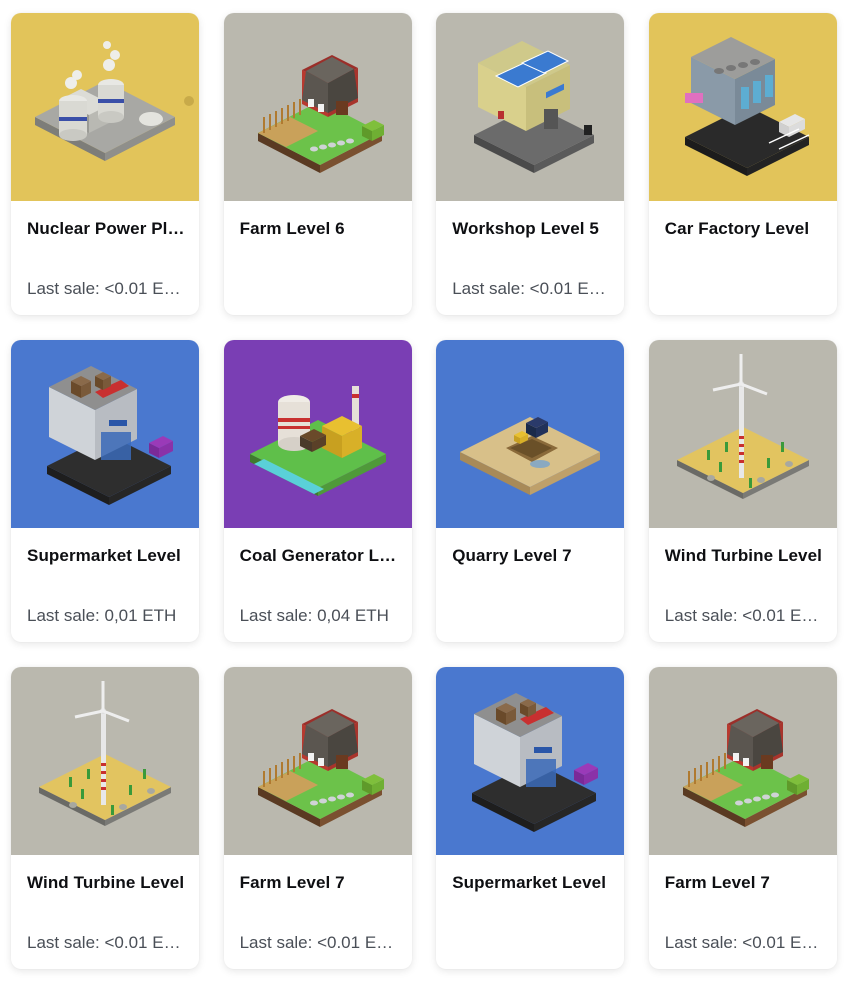 This screenshot has width=850, height=984. I want to click on coal-generator-icon, so click(317, 441).